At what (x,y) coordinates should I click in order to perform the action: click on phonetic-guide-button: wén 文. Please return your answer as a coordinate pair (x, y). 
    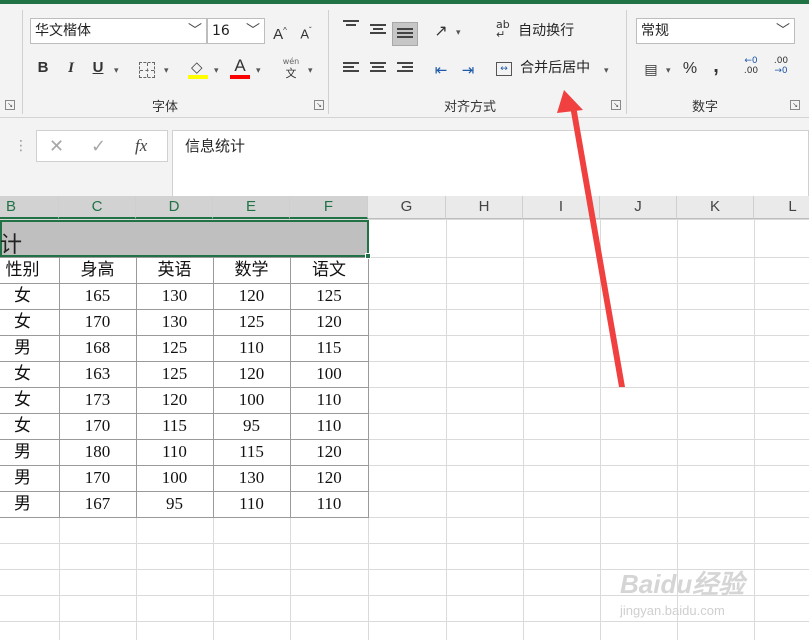
    Looking at the image, I should click on (291, 68).